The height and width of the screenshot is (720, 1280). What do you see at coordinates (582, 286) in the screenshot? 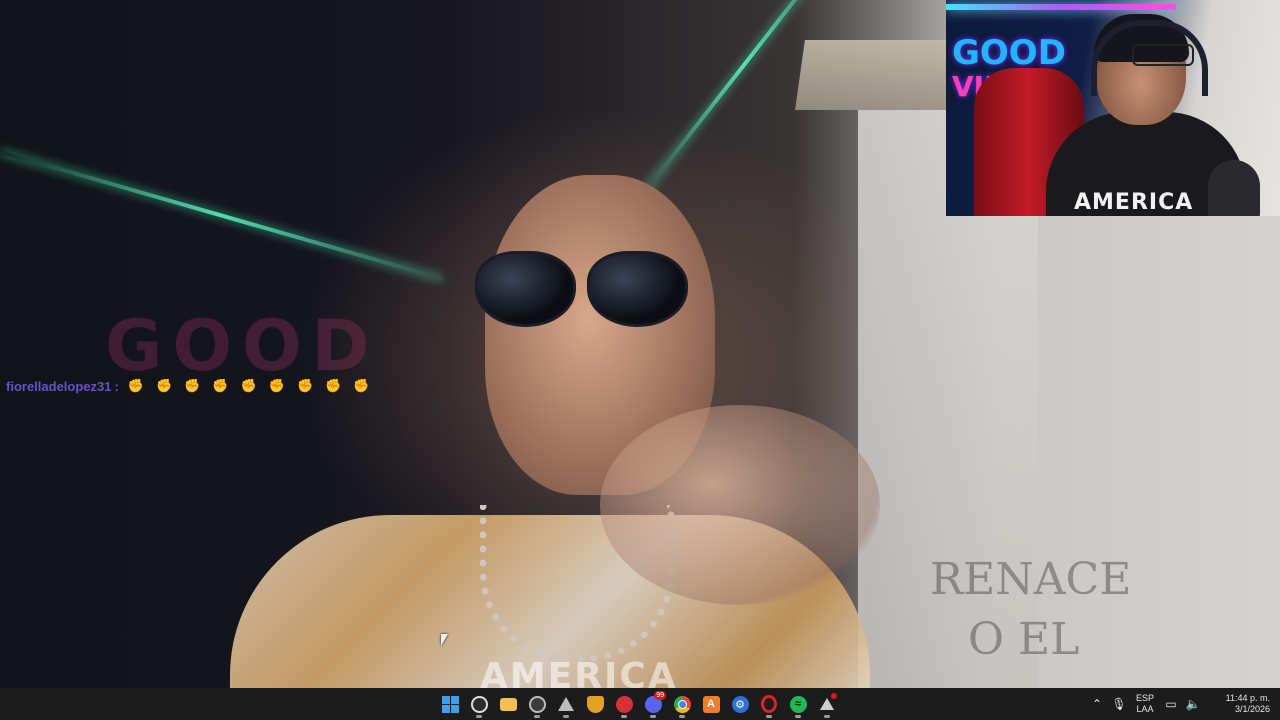
I see `sunglasses` at bounding box center [582, 286].